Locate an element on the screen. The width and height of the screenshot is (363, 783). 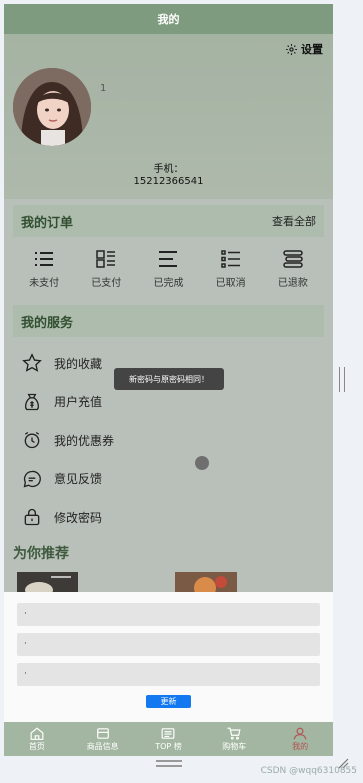
recommend-title: 为你推荐 is located at coordinates (41, 554).